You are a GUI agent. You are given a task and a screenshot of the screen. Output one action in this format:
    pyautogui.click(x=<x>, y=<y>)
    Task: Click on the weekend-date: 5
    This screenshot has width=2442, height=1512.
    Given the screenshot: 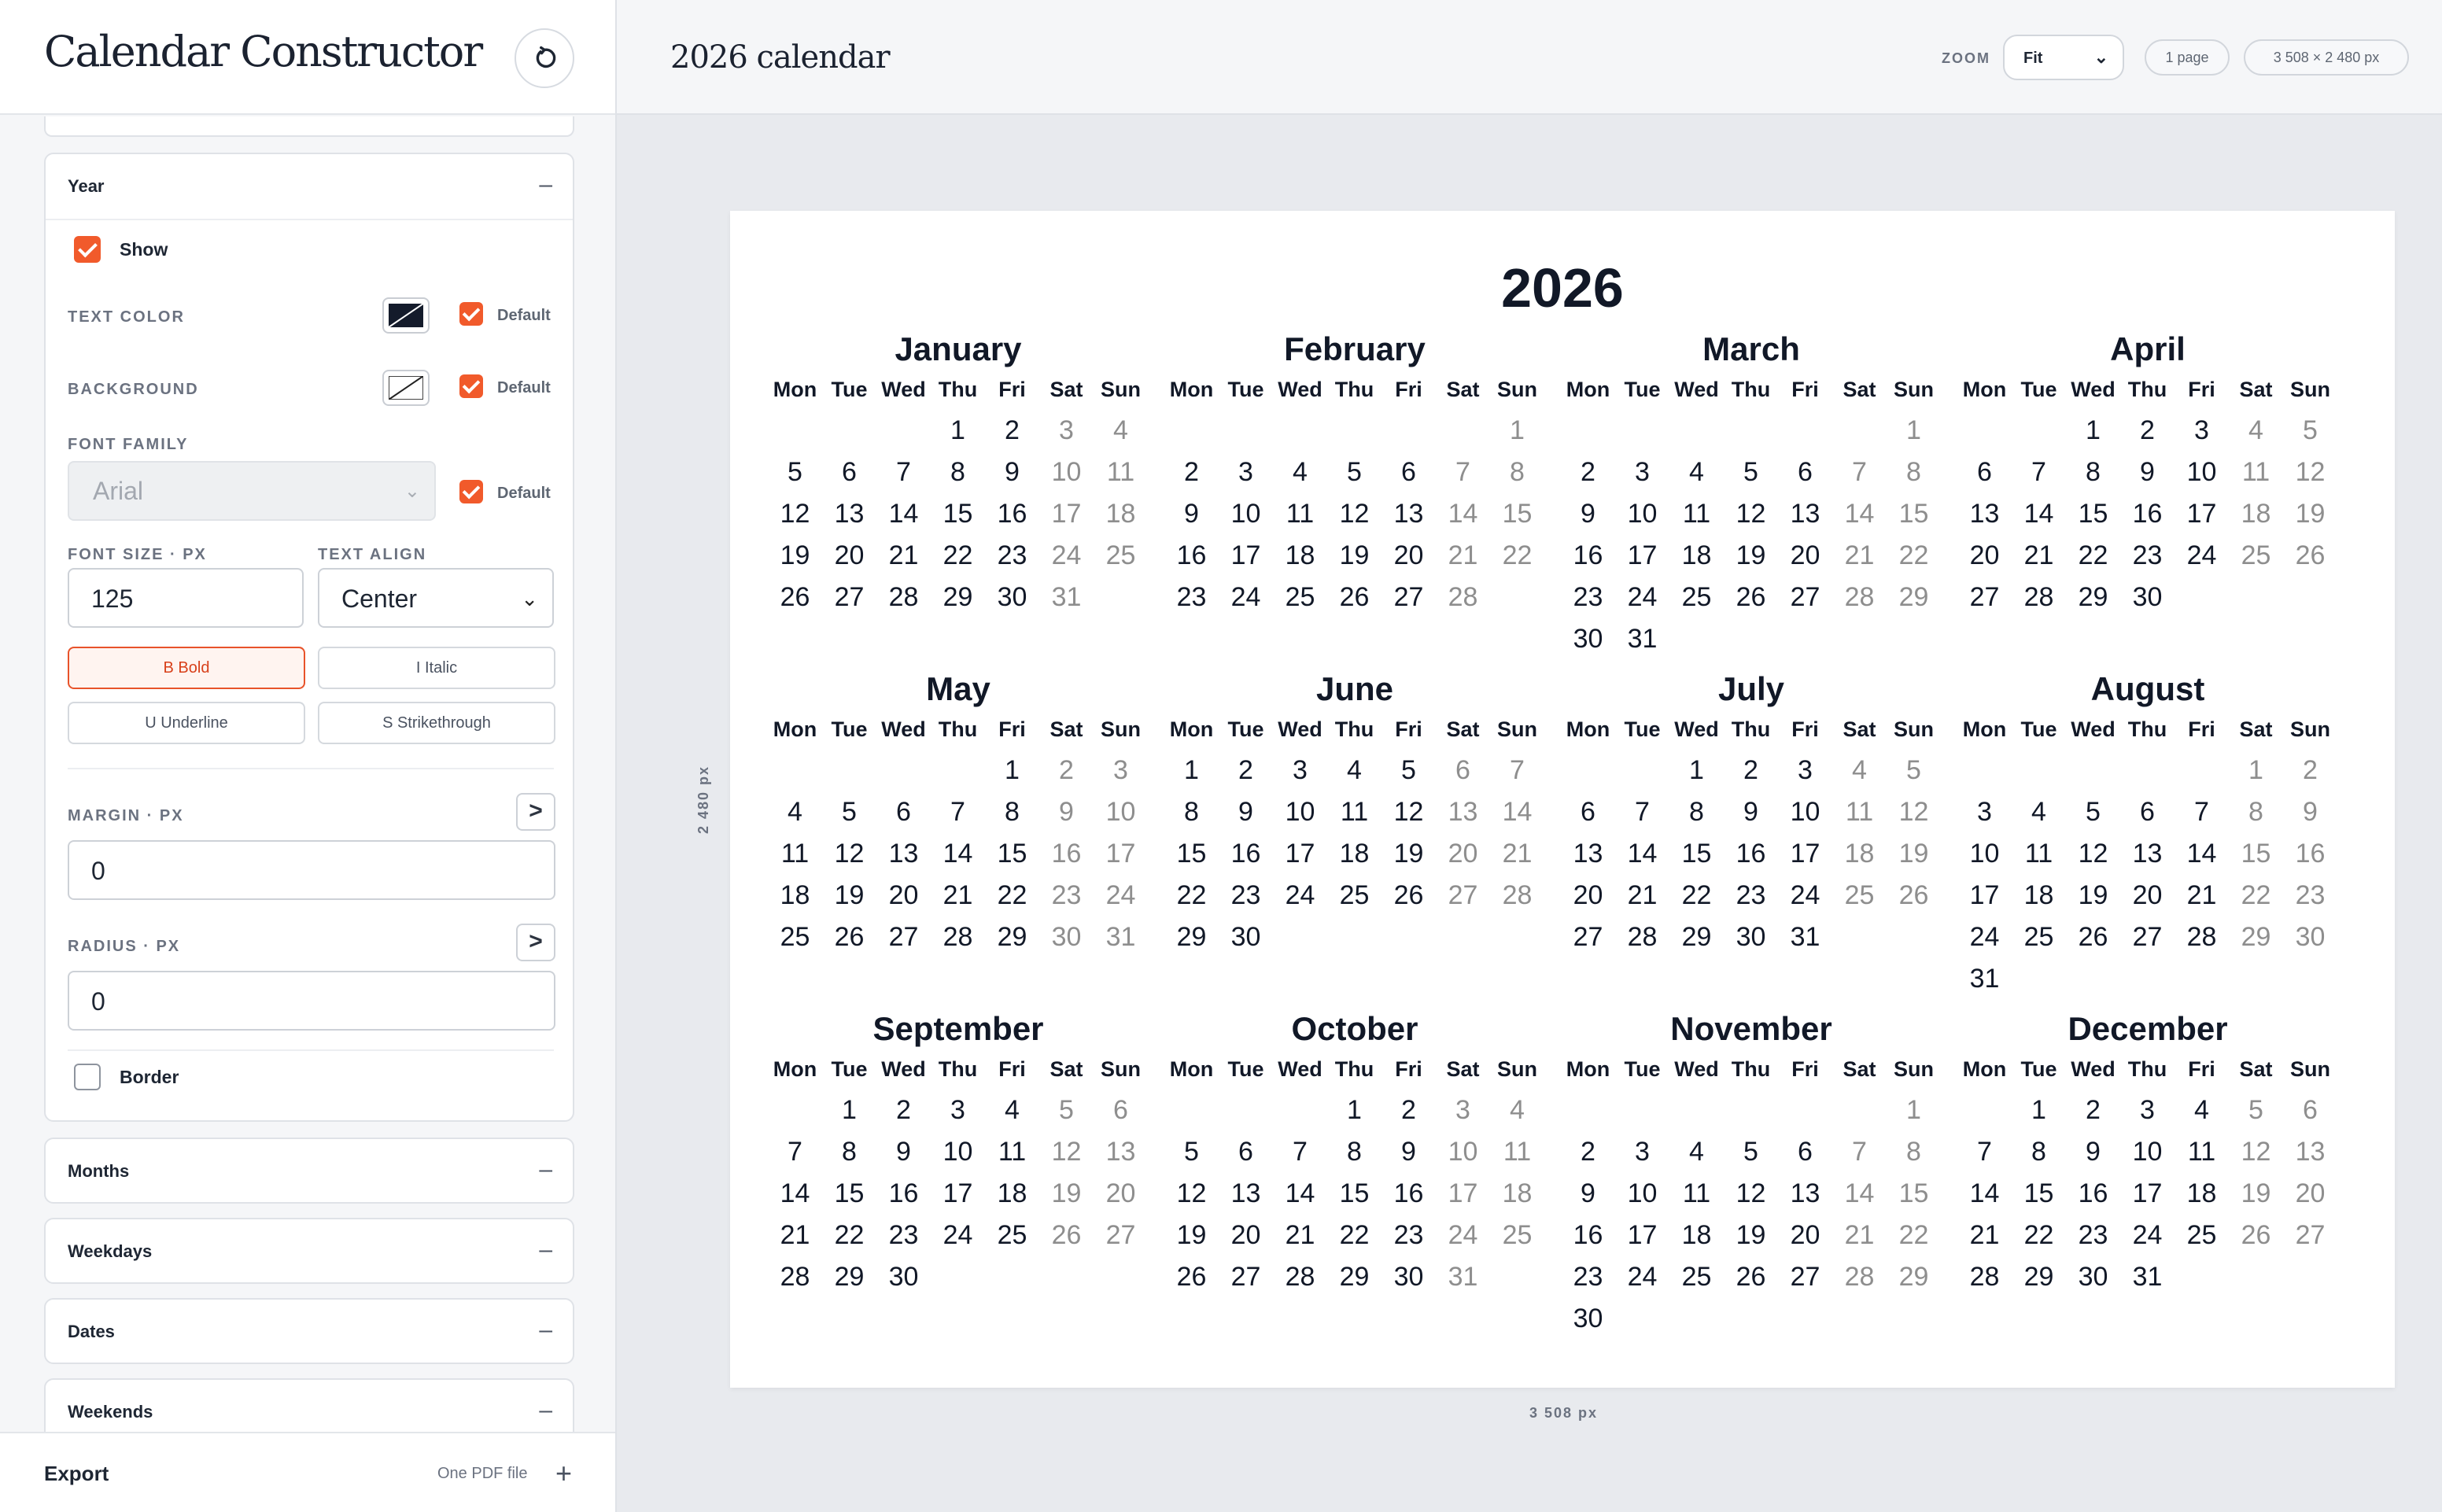 What is the action you would take?
    pyautogui.click(x=1067, y=1110)
    